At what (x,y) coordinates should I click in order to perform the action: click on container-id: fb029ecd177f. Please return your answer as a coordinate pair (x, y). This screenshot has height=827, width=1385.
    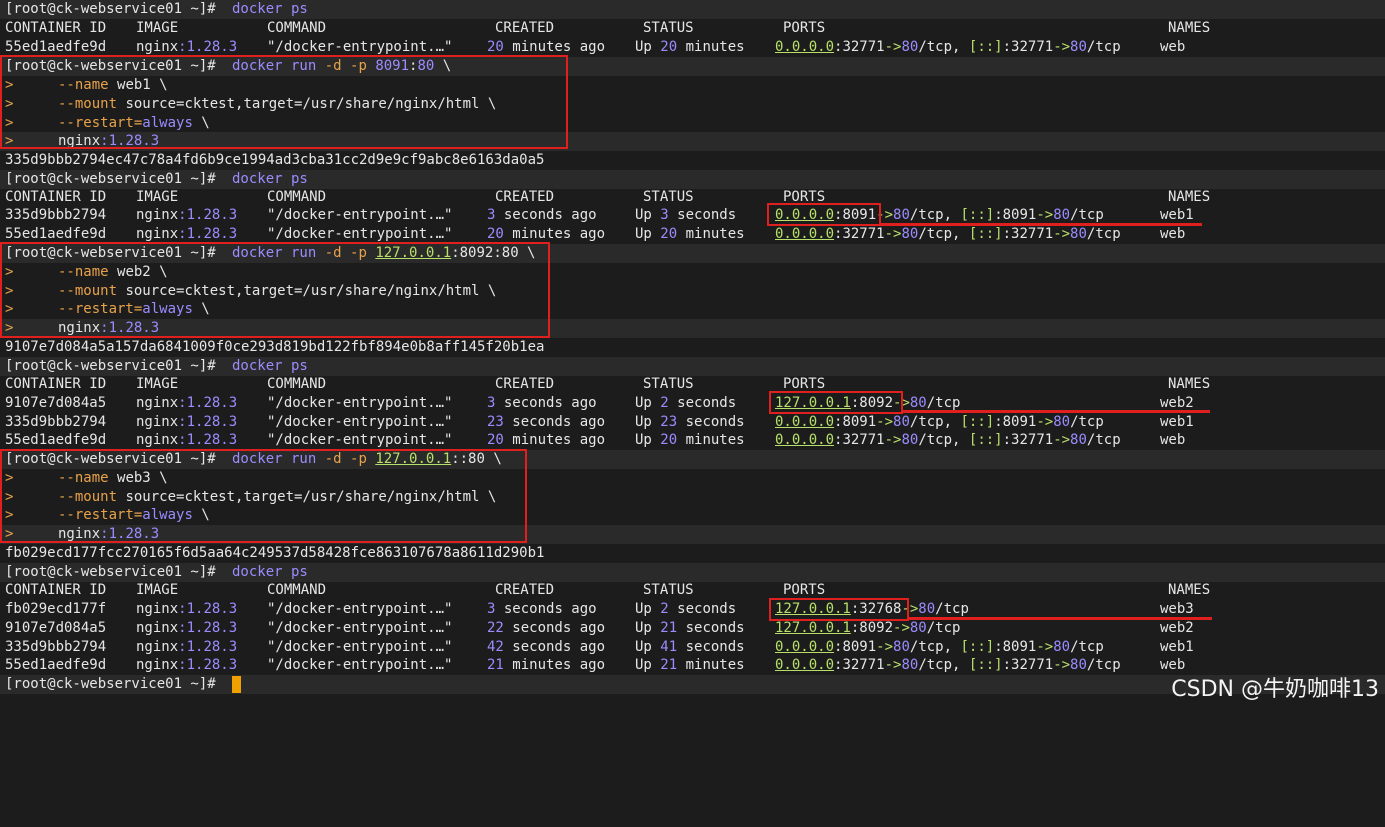
    Looking at the image, I should click on (56, 609).